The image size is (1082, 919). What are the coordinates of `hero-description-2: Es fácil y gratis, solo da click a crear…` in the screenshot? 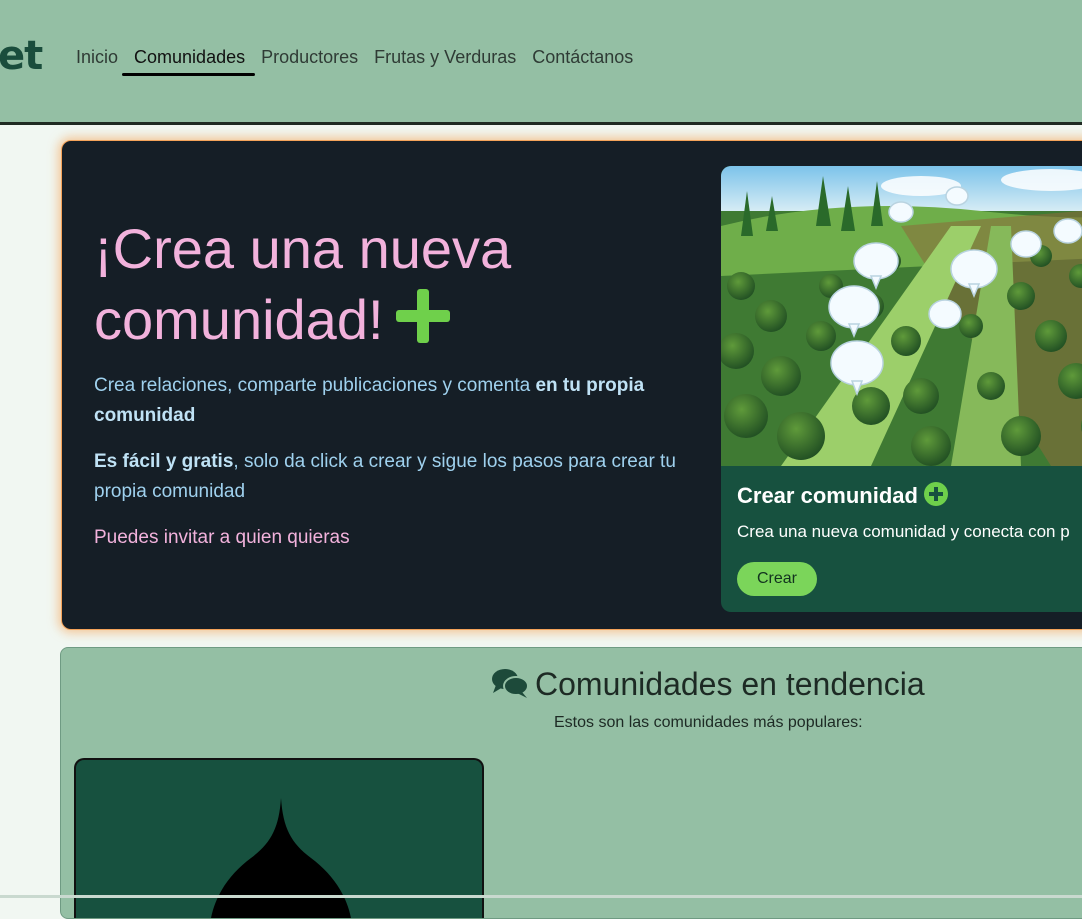 It's located at (394, 477).